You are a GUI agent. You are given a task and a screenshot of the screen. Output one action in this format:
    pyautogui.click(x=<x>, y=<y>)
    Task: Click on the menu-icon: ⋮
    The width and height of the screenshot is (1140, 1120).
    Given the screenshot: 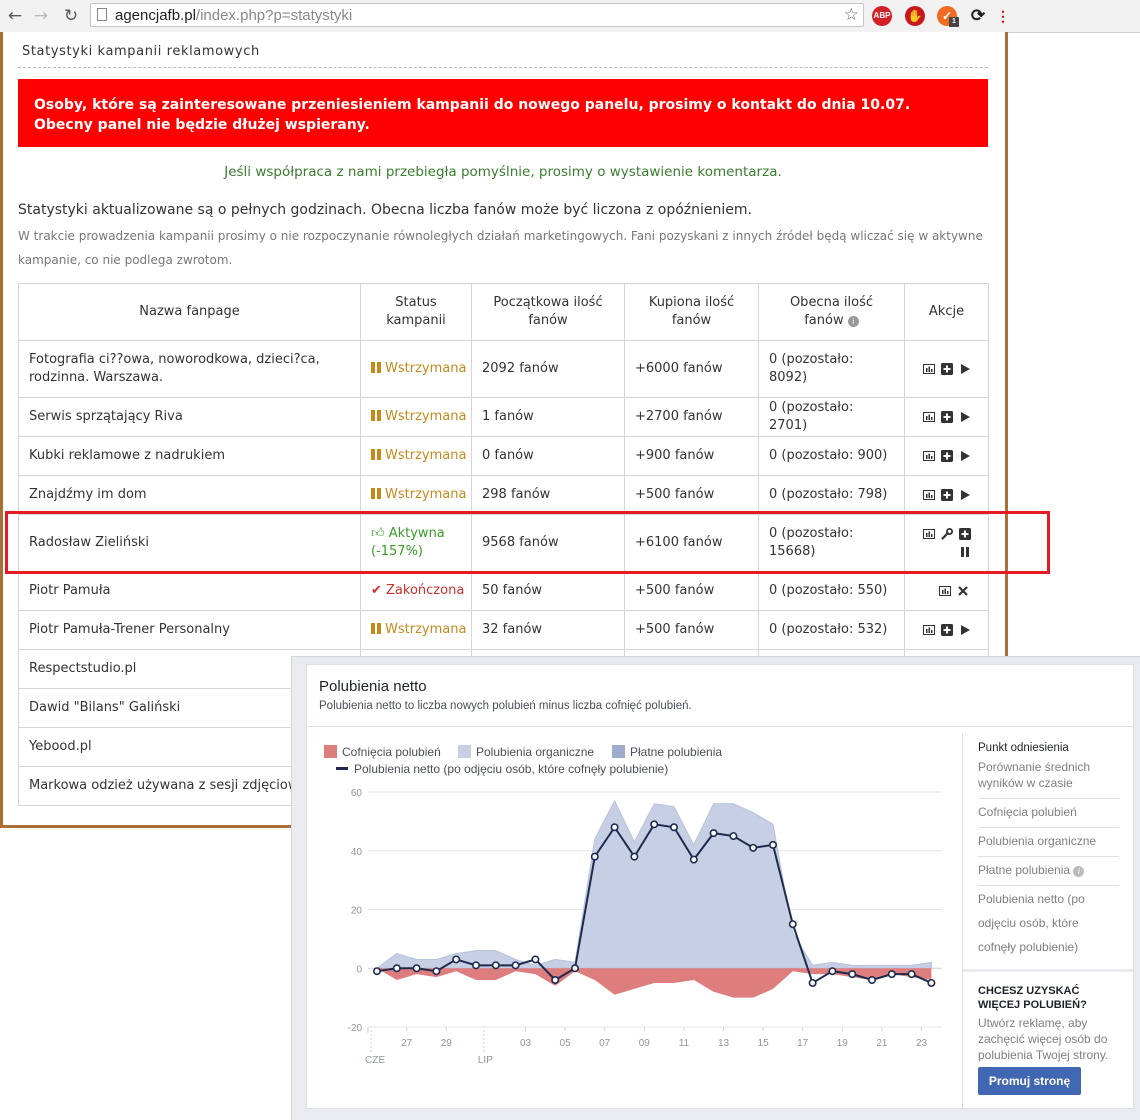 What is the action you would take?
    pyautogui.click(x=1003, y=16)
    